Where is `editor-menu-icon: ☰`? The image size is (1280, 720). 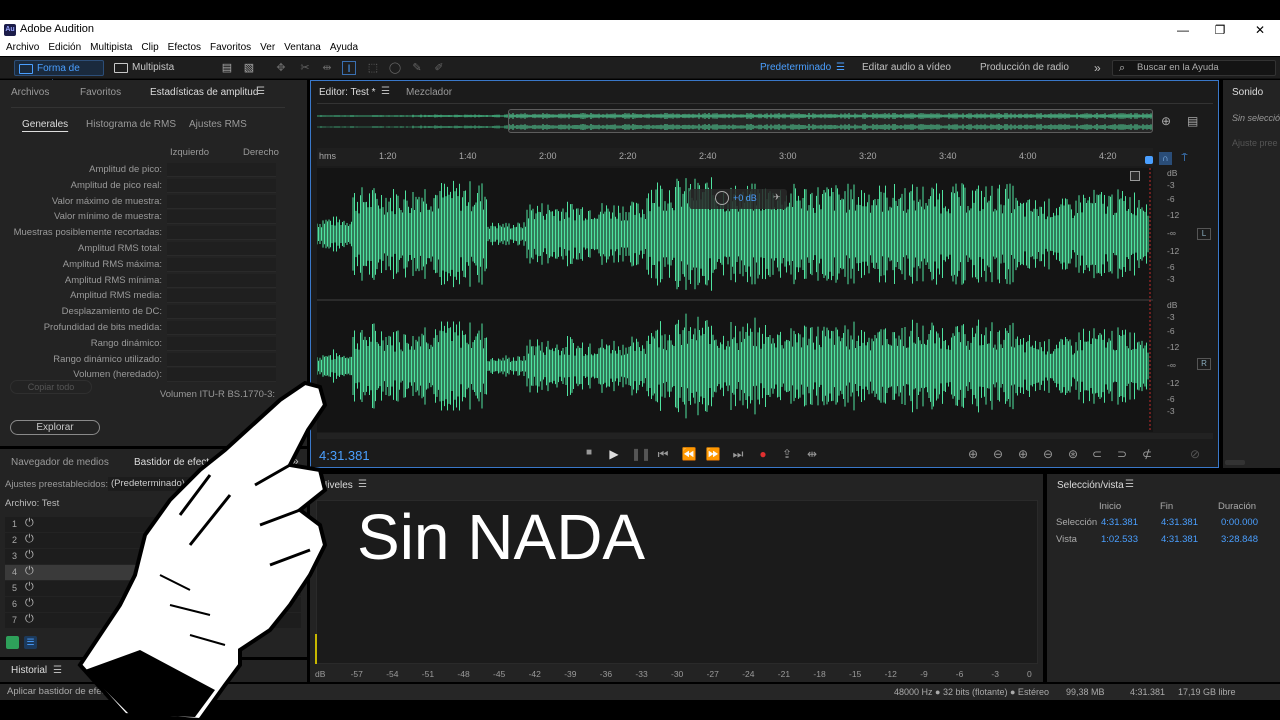
editor-menu-icon: ☰ is located at coordinates (385, 91).